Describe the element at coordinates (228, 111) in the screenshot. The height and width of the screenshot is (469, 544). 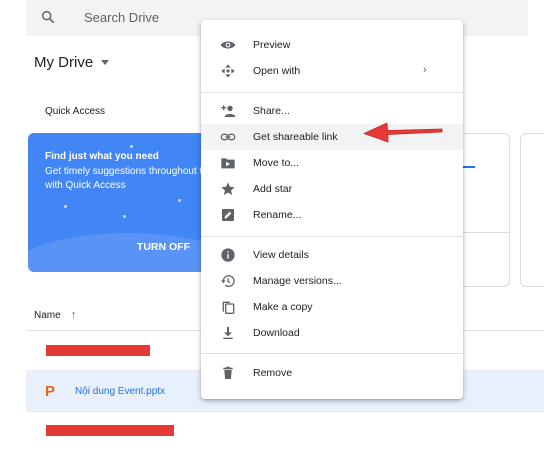
I see `add-person-icon` at that location.